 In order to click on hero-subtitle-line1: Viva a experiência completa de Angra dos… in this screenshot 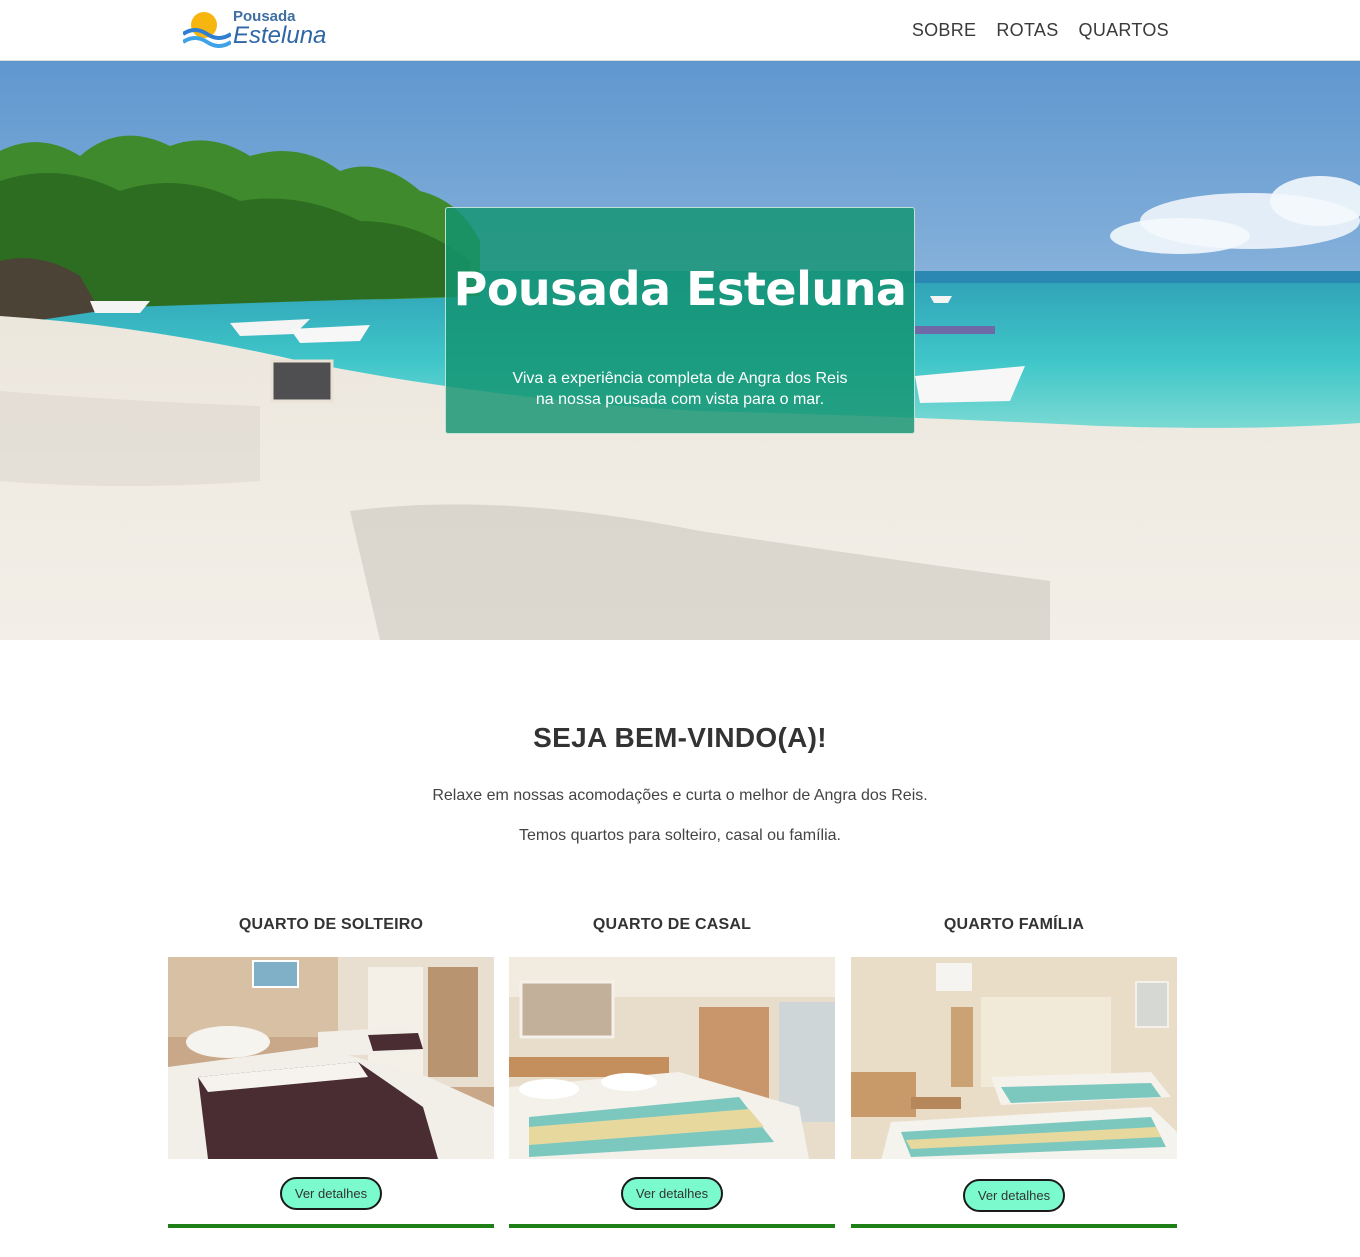, I will do `click(680, 378)`.